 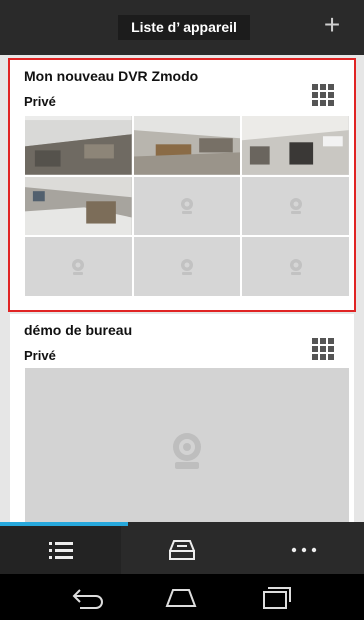 I want to click on app-header: Liste d’ appareil +, so click(x=182, y=27).